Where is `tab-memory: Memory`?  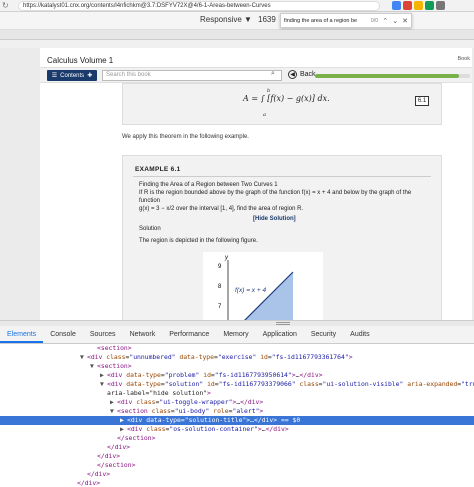 tab-memory: Memory is located at coordinates (235, 334).